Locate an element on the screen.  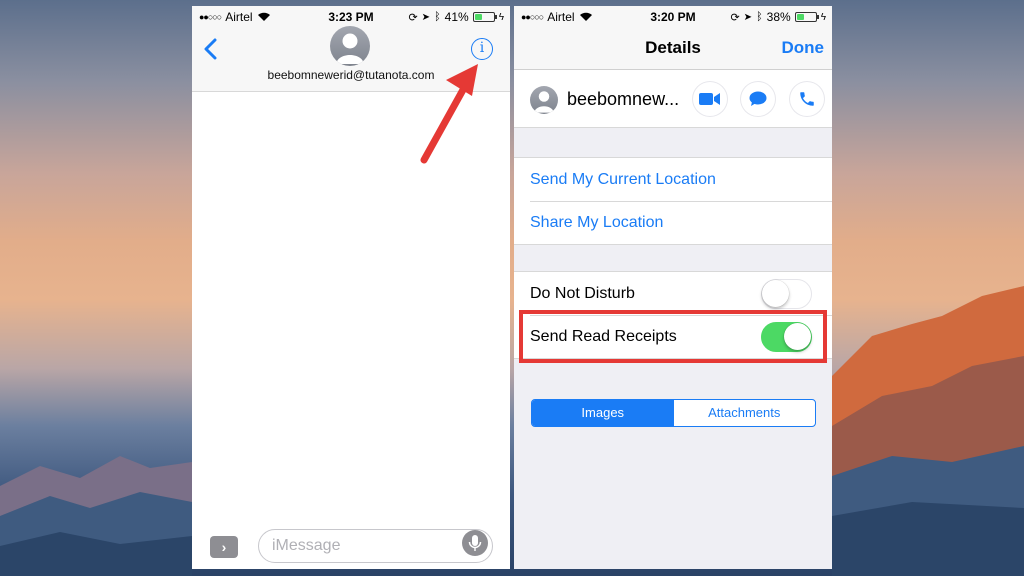
message-input: iMessage is located at coordinates (375, 546).